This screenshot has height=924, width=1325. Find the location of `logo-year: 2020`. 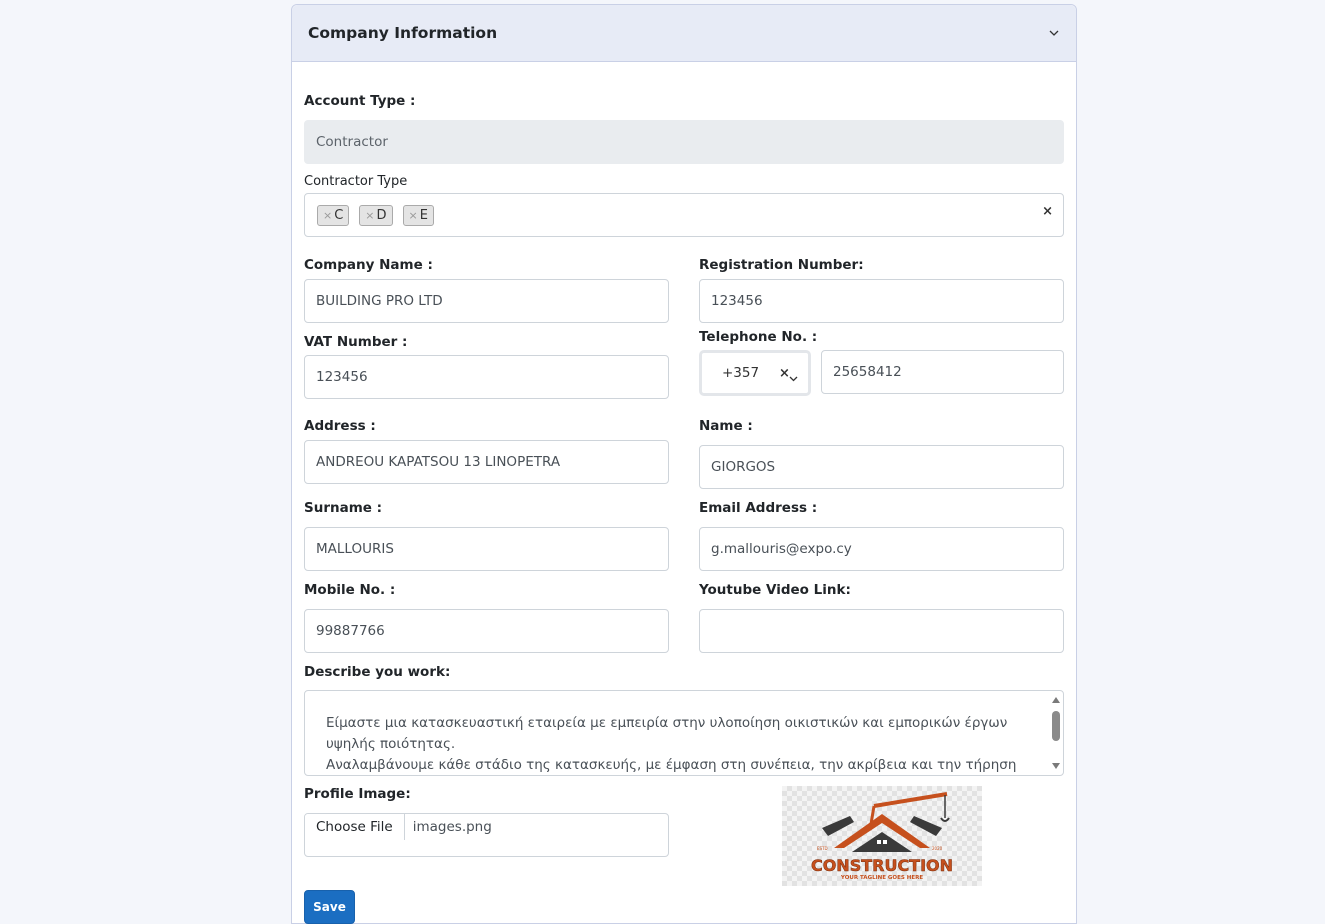

logo-year: 2020 is located at coordinates (937, 848).